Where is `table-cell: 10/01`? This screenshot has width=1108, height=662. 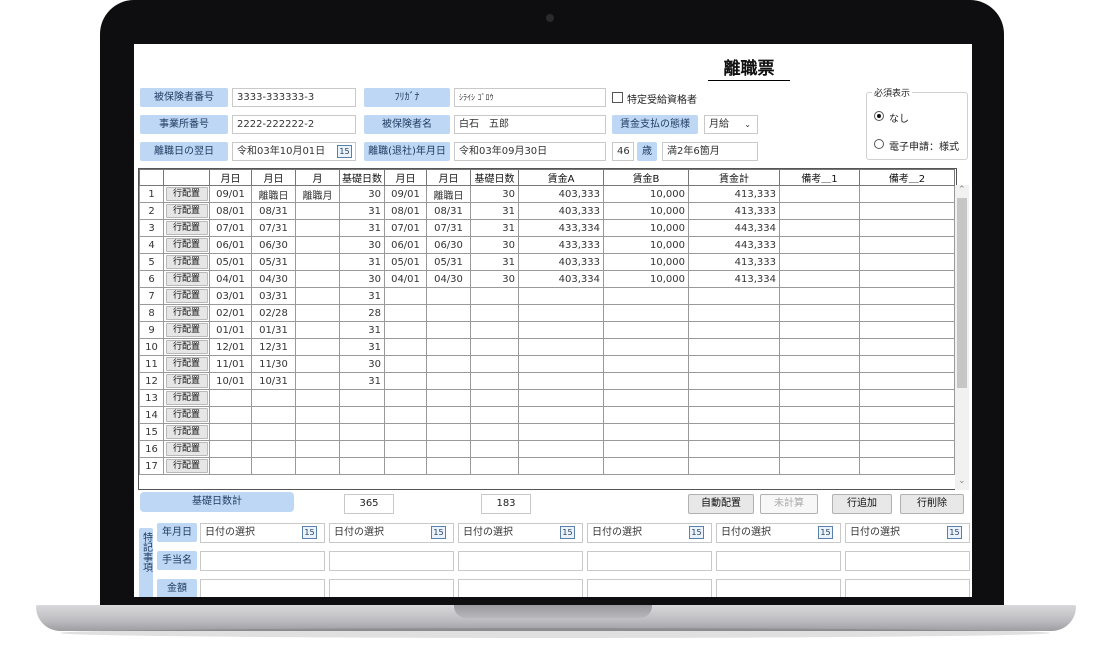 table-cell: 10/01 is located at coordinates (230, 381).